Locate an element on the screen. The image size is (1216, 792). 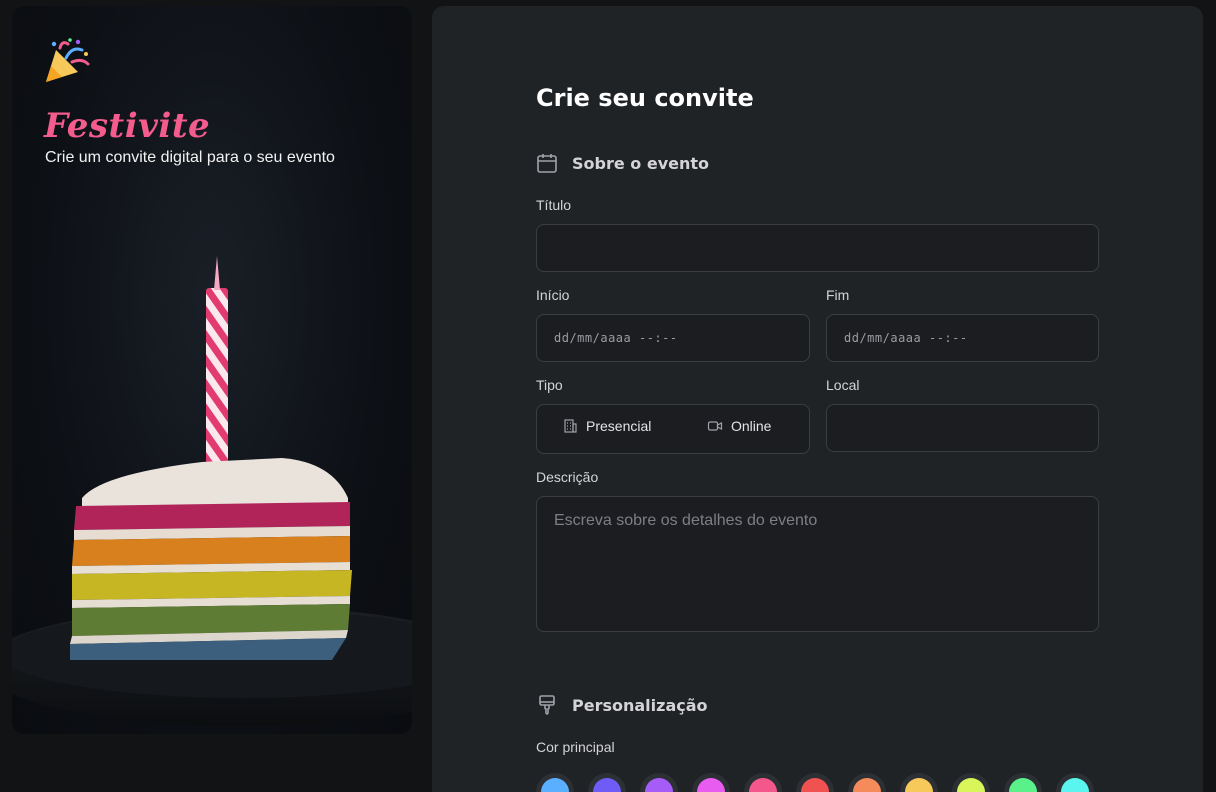
fim-datetime-input: dd/mm/aaaa --:-- is located at coordinates (962, 338).